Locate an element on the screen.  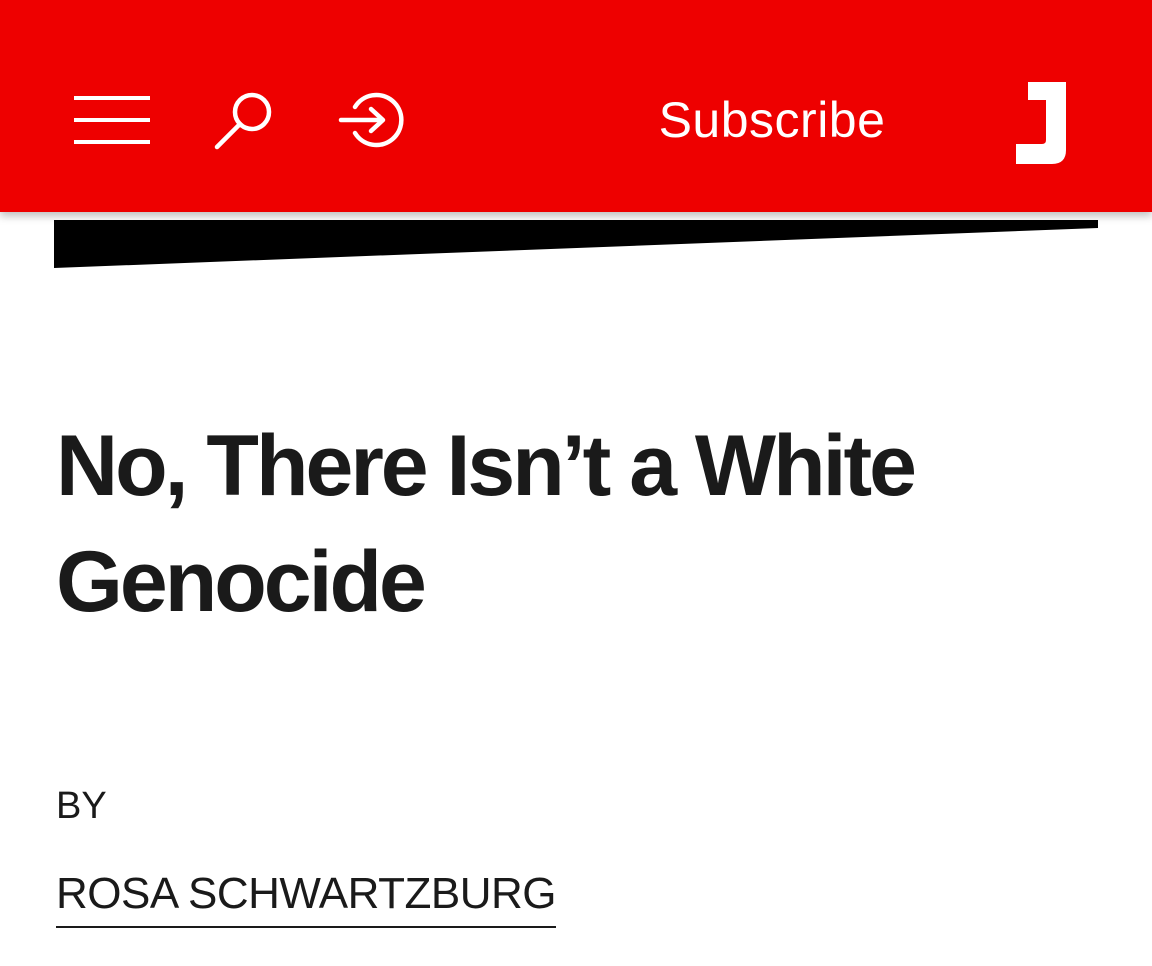
sign-in-icon is located at coordinates (373, 120).